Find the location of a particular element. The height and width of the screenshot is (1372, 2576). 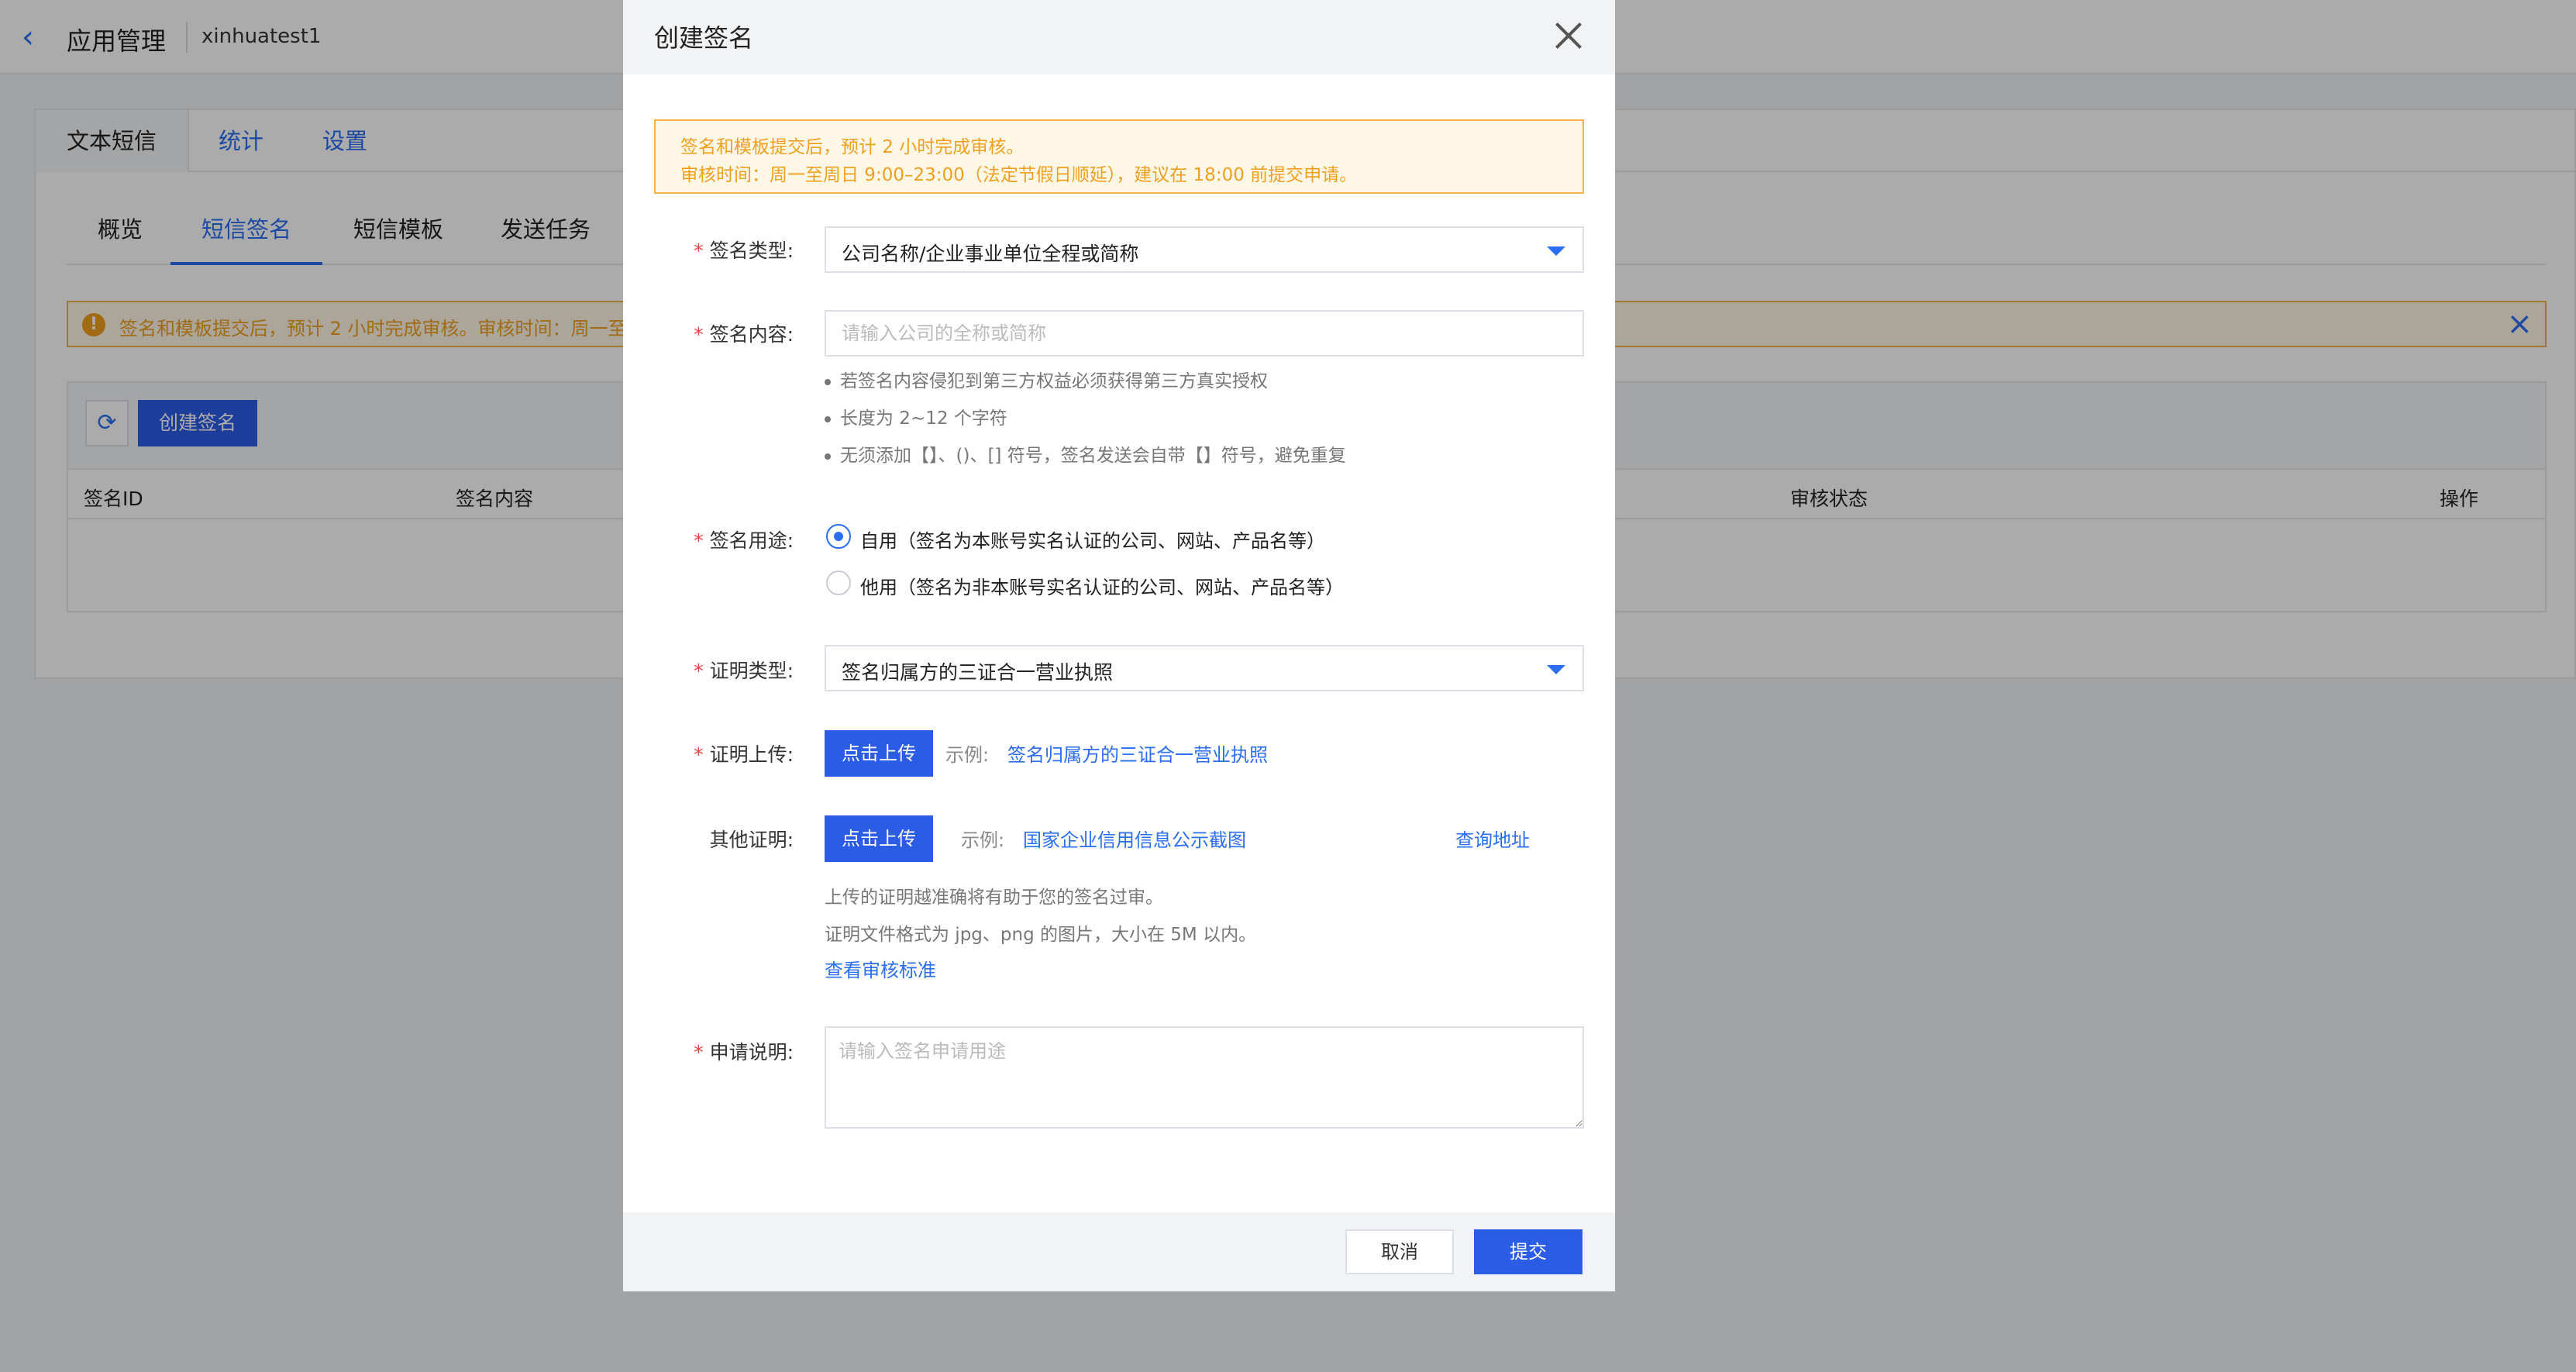

sign-usage-label: 签名用途: is located at coordinates (744, 539).